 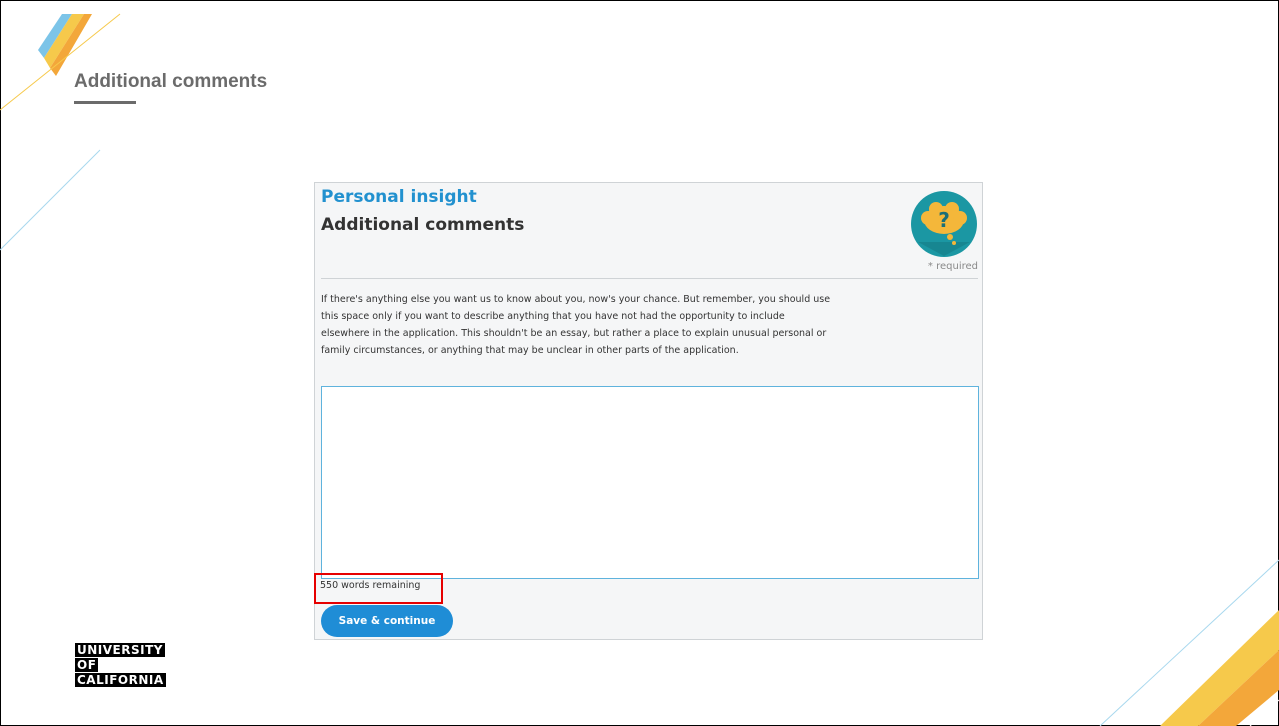 I want to click on university-of-california-logo: UNIVERSITY OF CALIFORNIA, so click(x=120, y=665).